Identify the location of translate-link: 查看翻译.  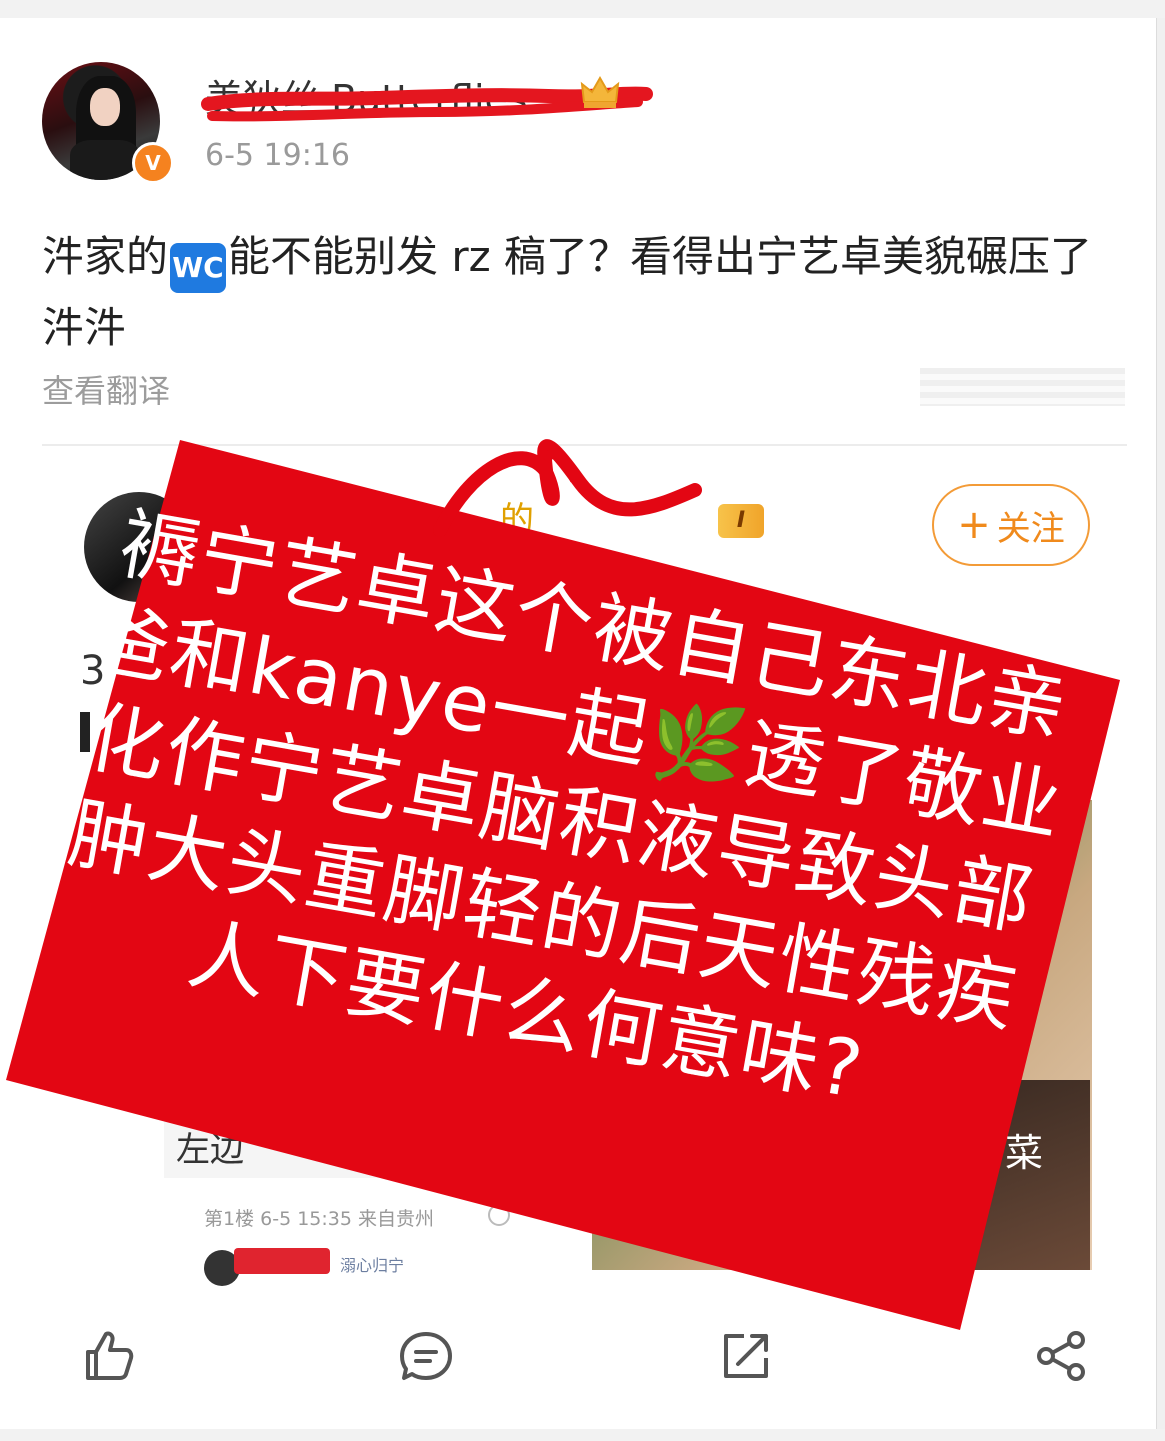
(106, 389).